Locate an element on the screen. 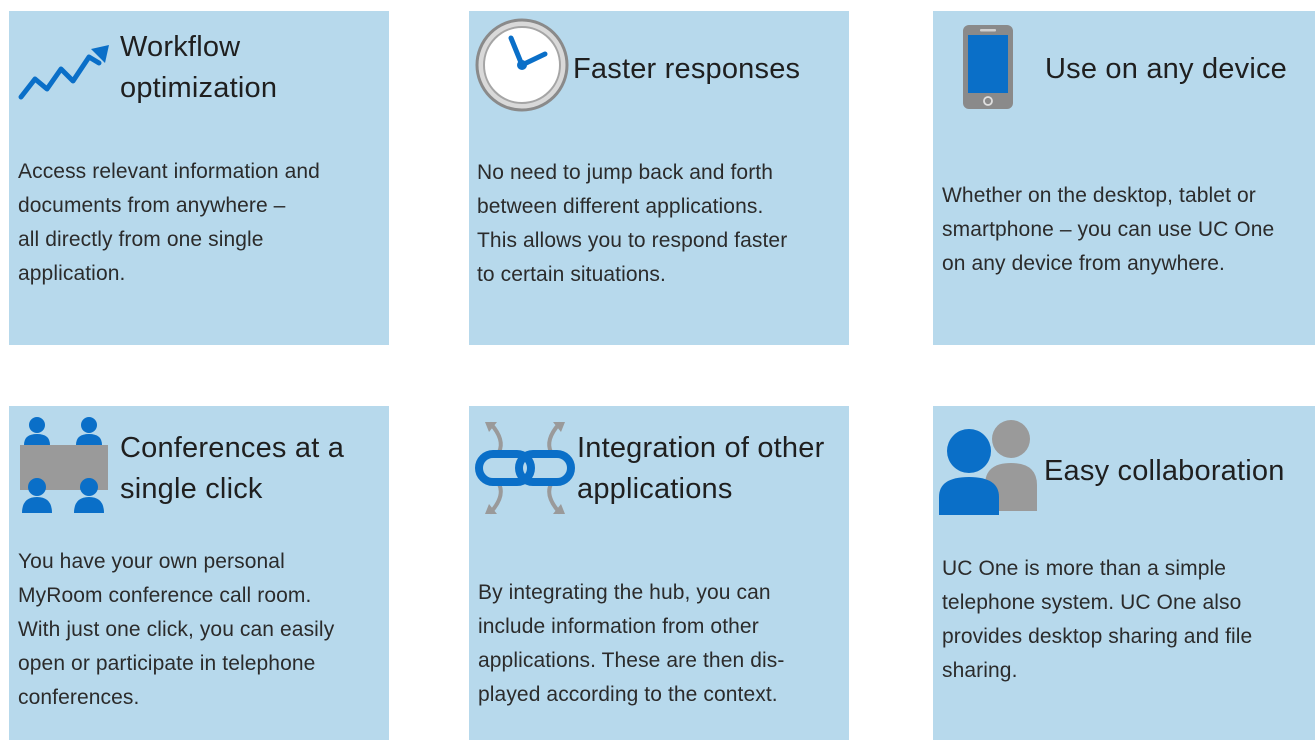  card-title: Easy collaboration is located at coordinates (1164, 471).